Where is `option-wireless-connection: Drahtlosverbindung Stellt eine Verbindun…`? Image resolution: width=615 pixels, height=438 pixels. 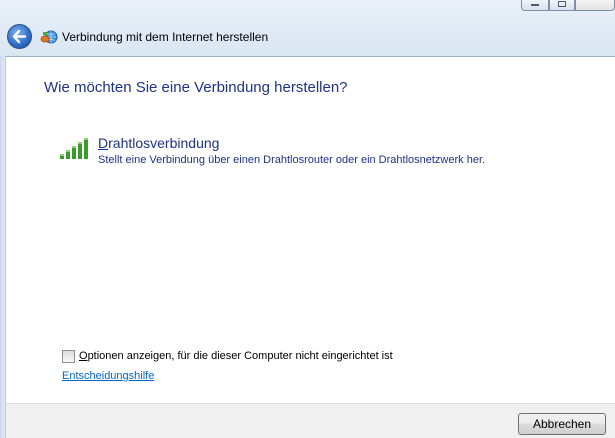 option-wireless-connection: Drahtlosverbindung Stellt eine Verbindun… is located at coordinates (296, 153).